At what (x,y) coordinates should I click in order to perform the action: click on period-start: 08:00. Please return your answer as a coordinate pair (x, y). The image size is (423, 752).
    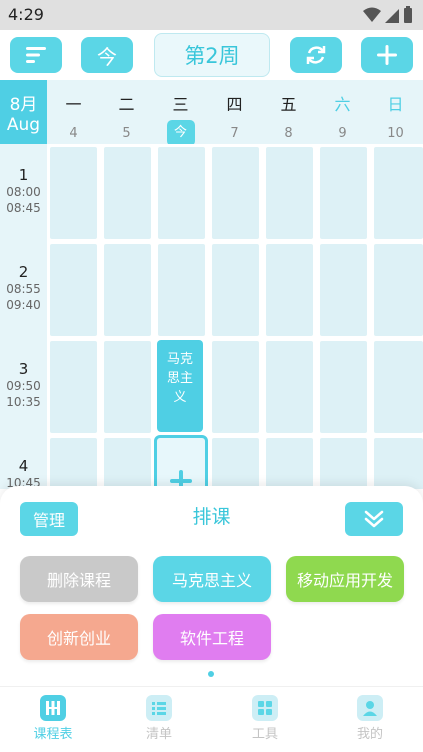
    Looking at the image, I should click on (23, 192).